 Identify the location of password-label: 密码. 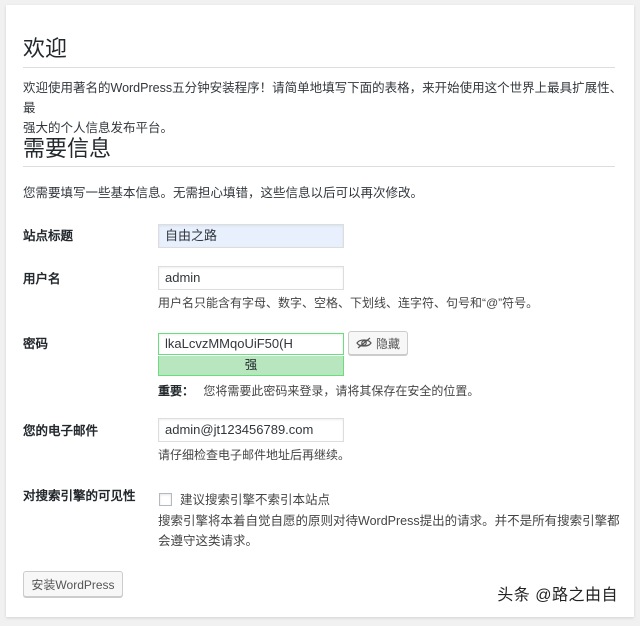
(36, 344).